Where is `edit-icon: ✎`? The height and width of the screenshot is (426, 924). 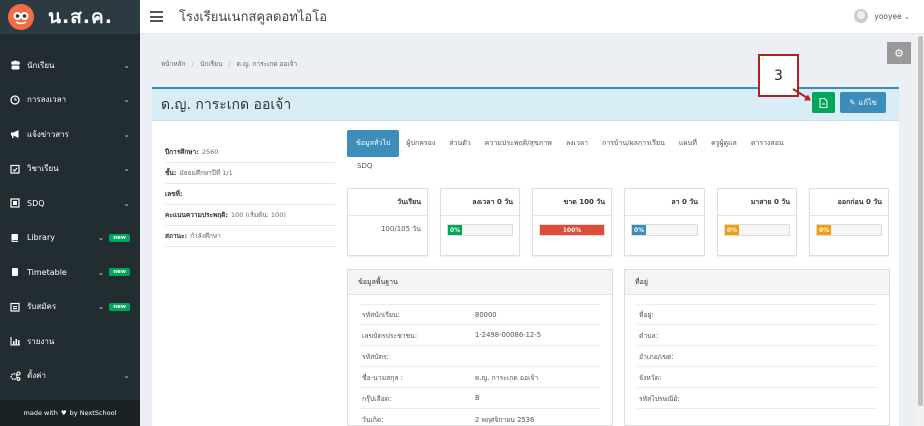
edit-icon: ✎ is located at coordinates (852, 102).